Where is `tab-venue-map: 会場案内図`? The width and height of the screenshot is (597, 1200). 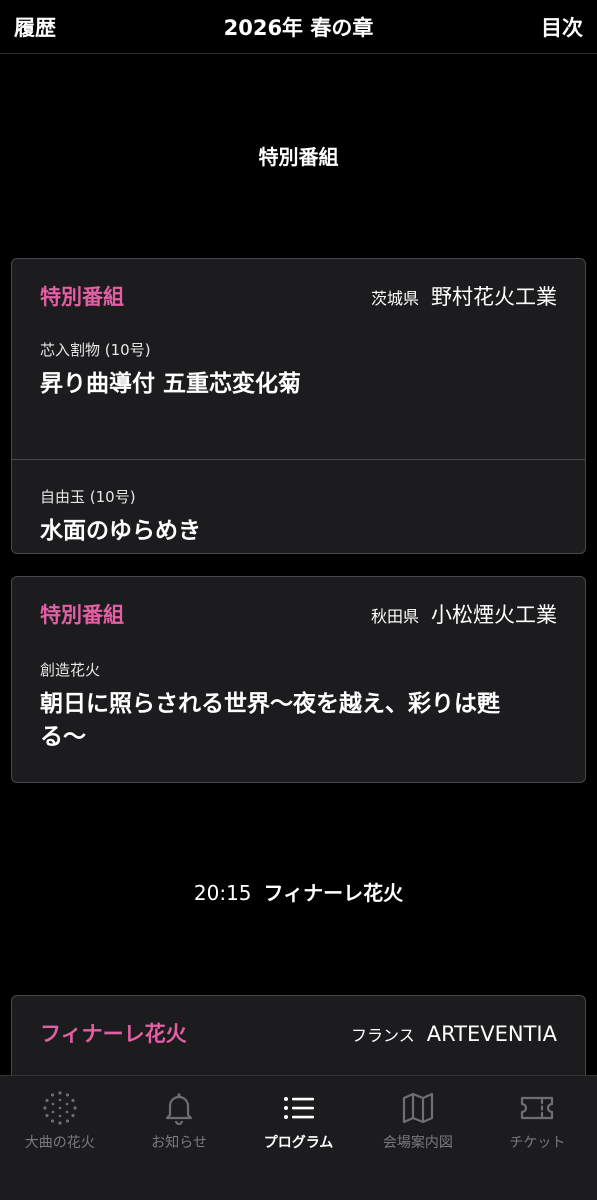
tab-venue-map: 会場案内図 is located at coordinates (417, 1138).